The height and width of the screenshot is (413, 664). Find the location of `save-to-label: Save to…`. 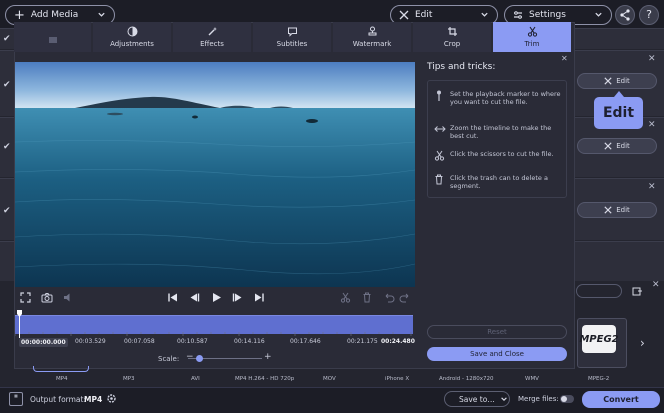

save-to-label: Save to… is located at coordinates (477, 399).